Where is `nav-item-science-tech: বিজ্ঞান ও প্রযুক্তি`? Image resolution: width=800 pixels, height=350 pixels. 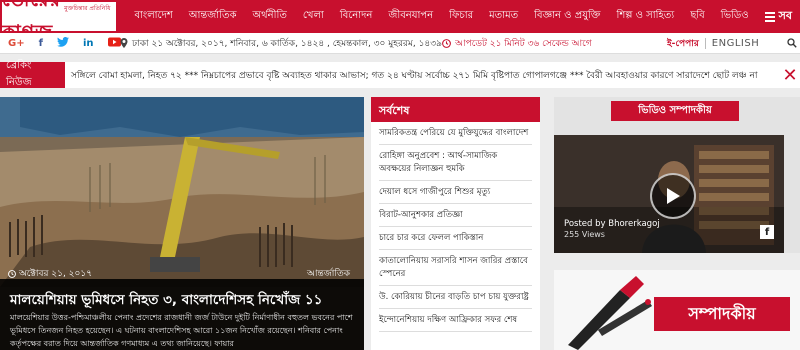 nav-item-science-tech: বিজ্ঞান ও প্রযুক্তি is located at coordinates (567, 16).